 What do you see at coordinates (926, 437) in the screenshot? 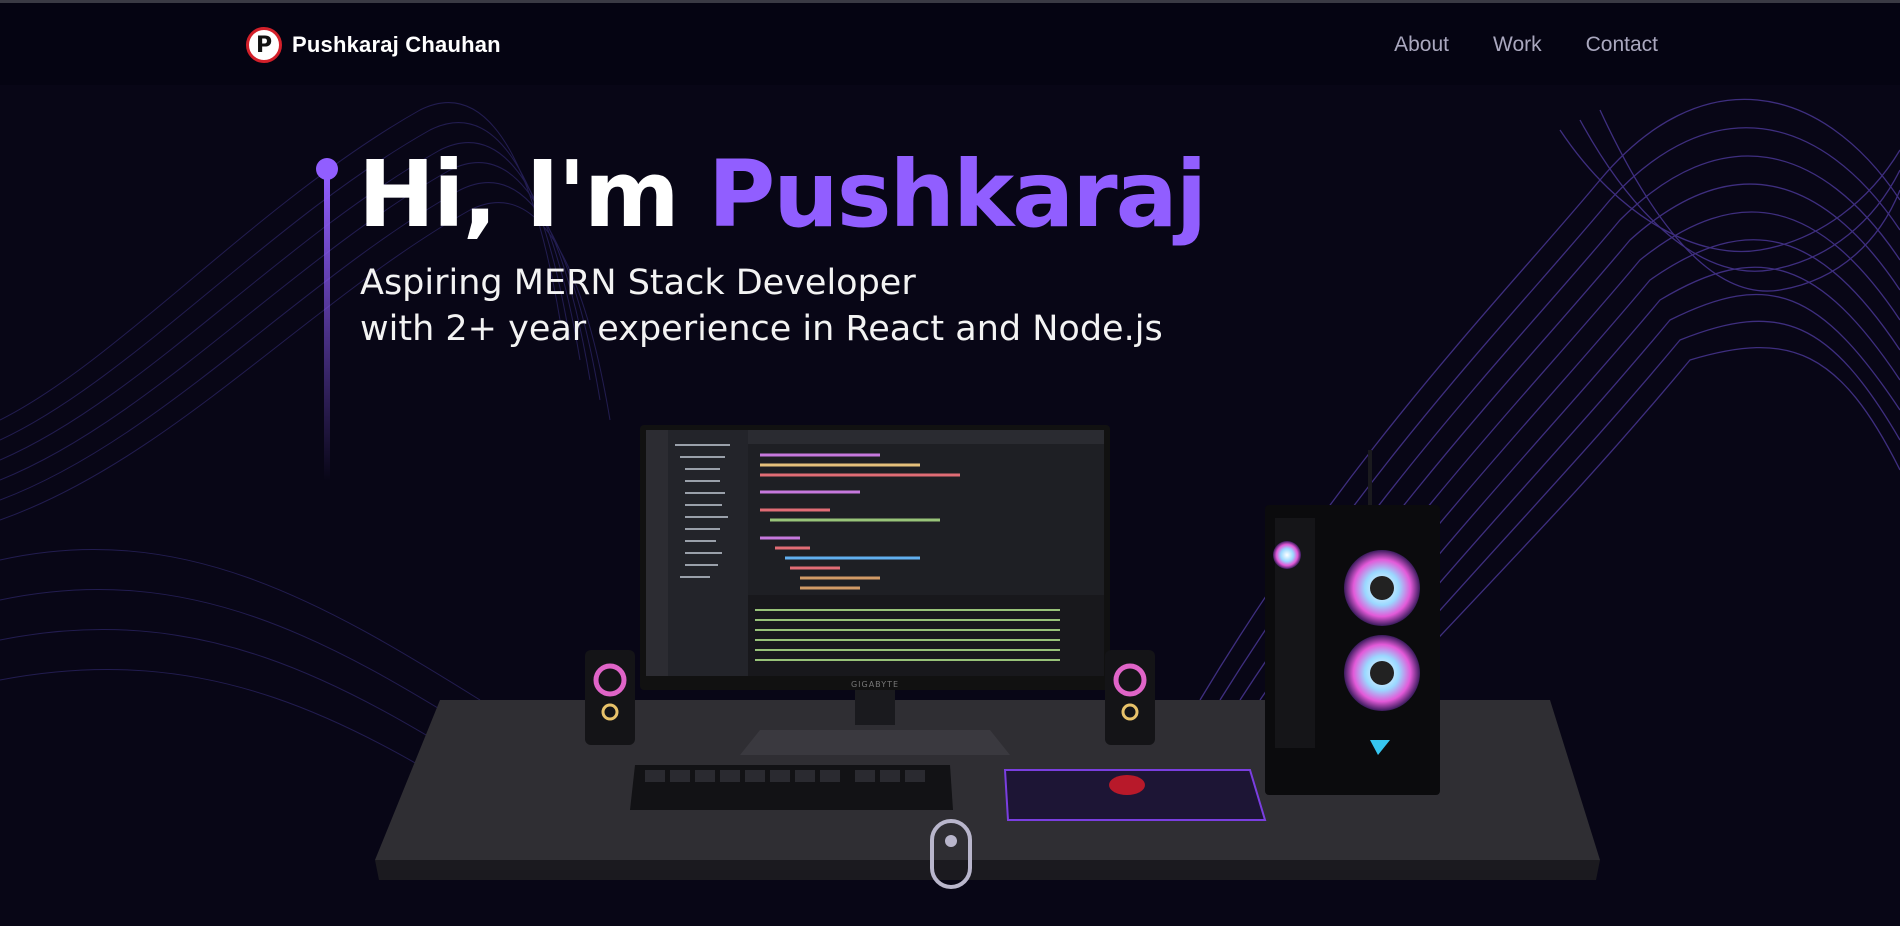
I see `editor-tabbar` at bounding box center [926, 437].